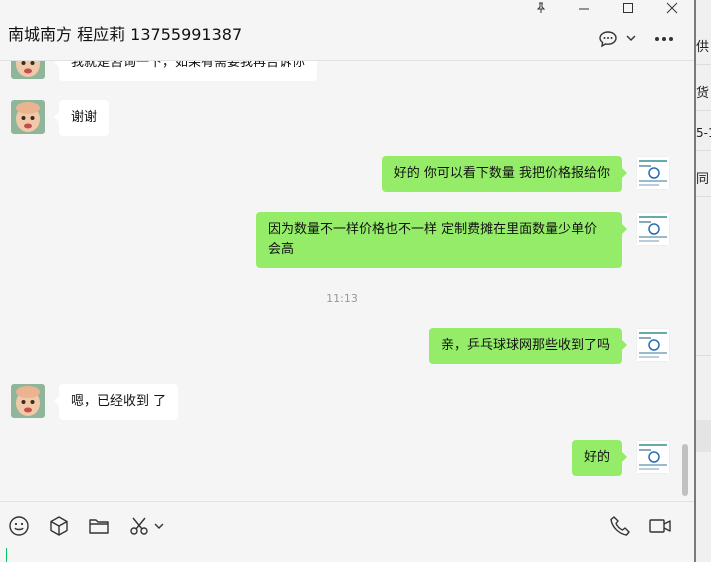 The image size is (711, 562). What do you see at coordinates (125, 34) in the screenshot?
I see `chat-title: 南城南方 程应莉 13755991387` at bounding box center [125, 34].